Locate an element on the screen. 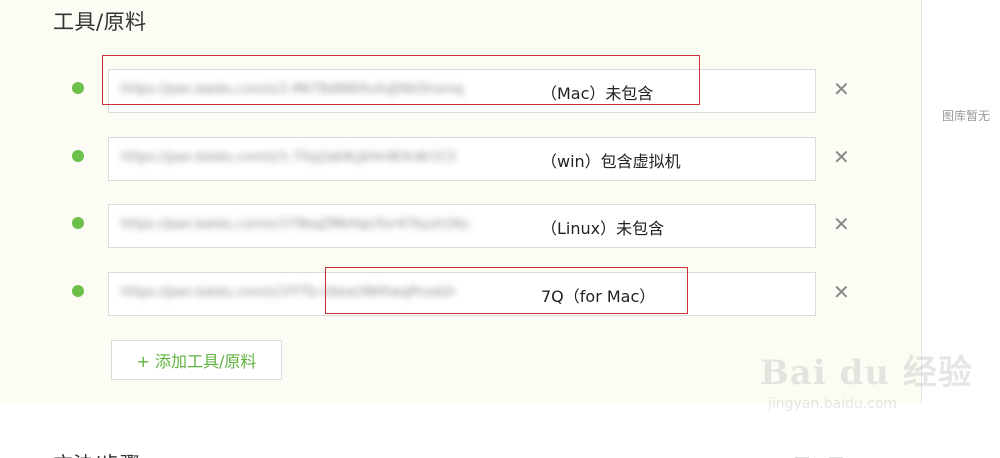  tool-suffix: 7Q（for Mac） is located at coordinates (598, 295).